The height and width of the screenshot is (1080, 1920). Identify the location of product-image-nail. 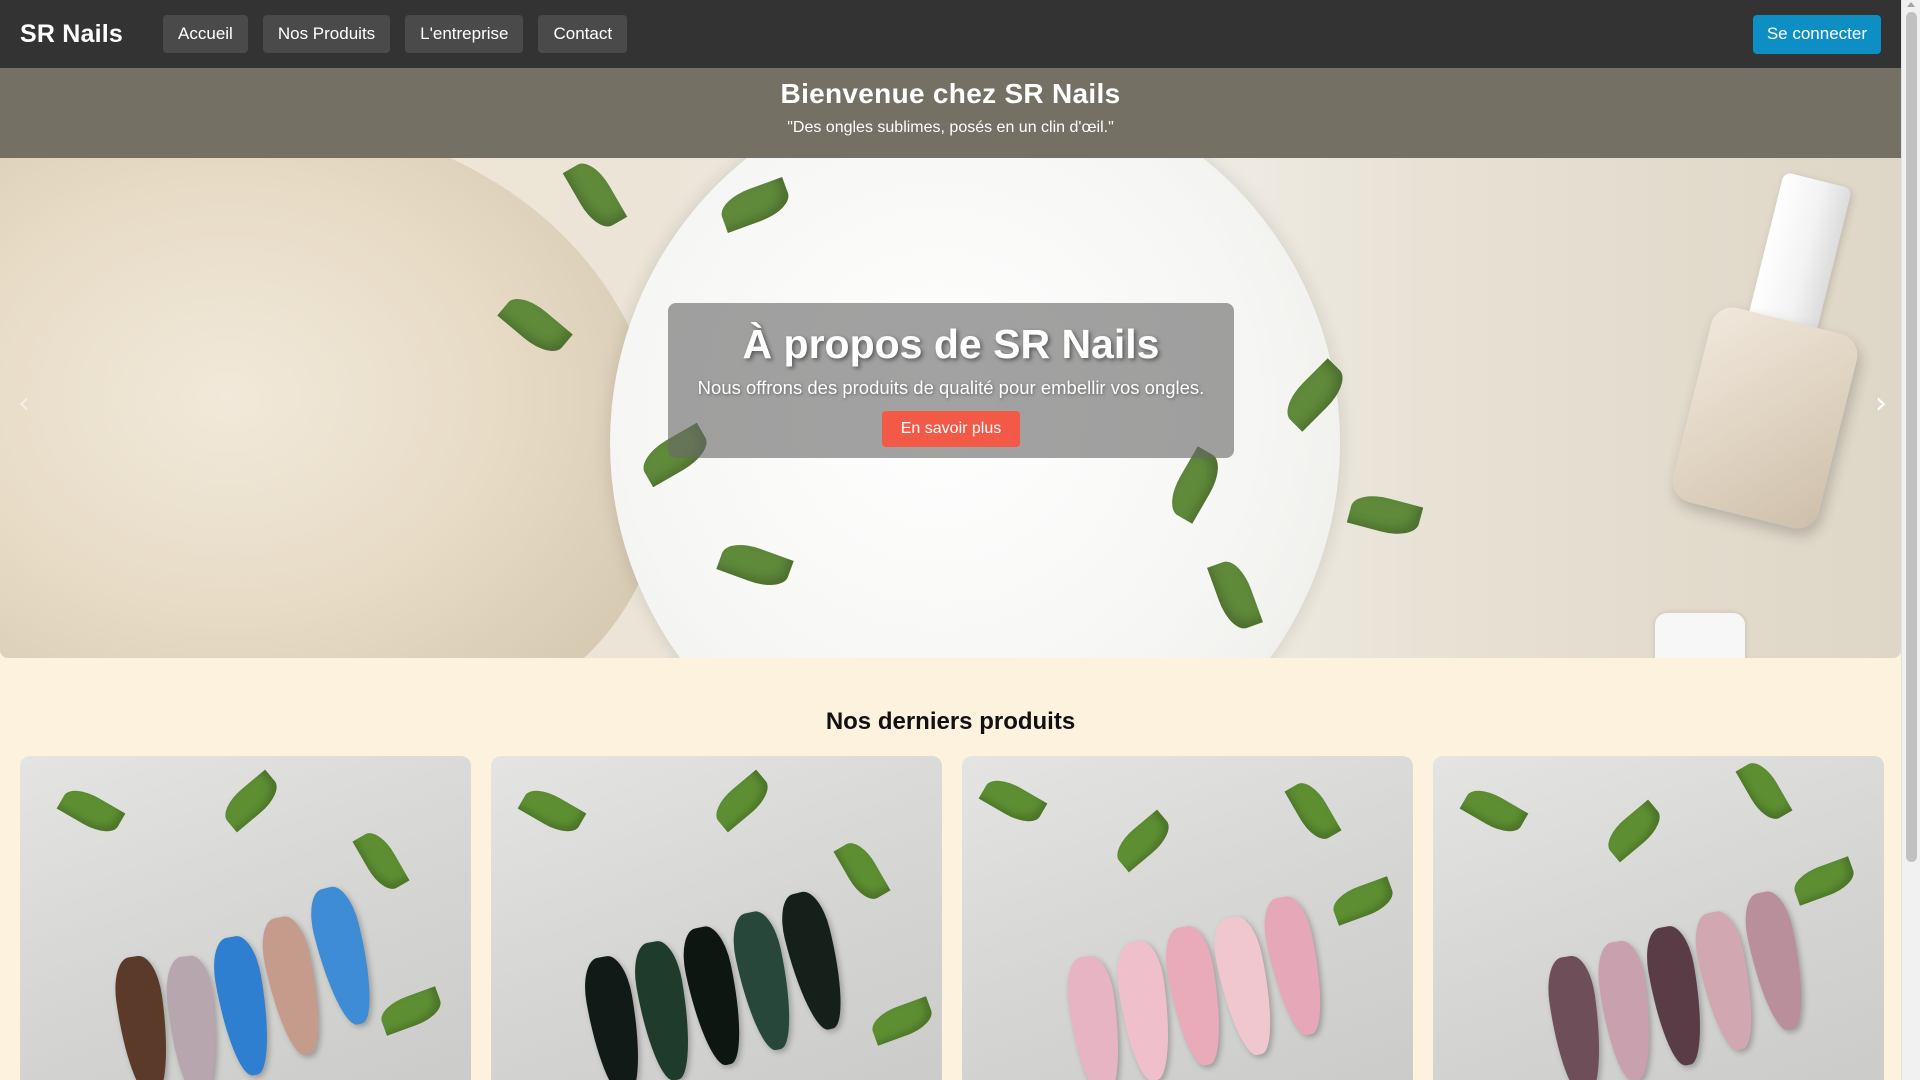
(143, 1016).